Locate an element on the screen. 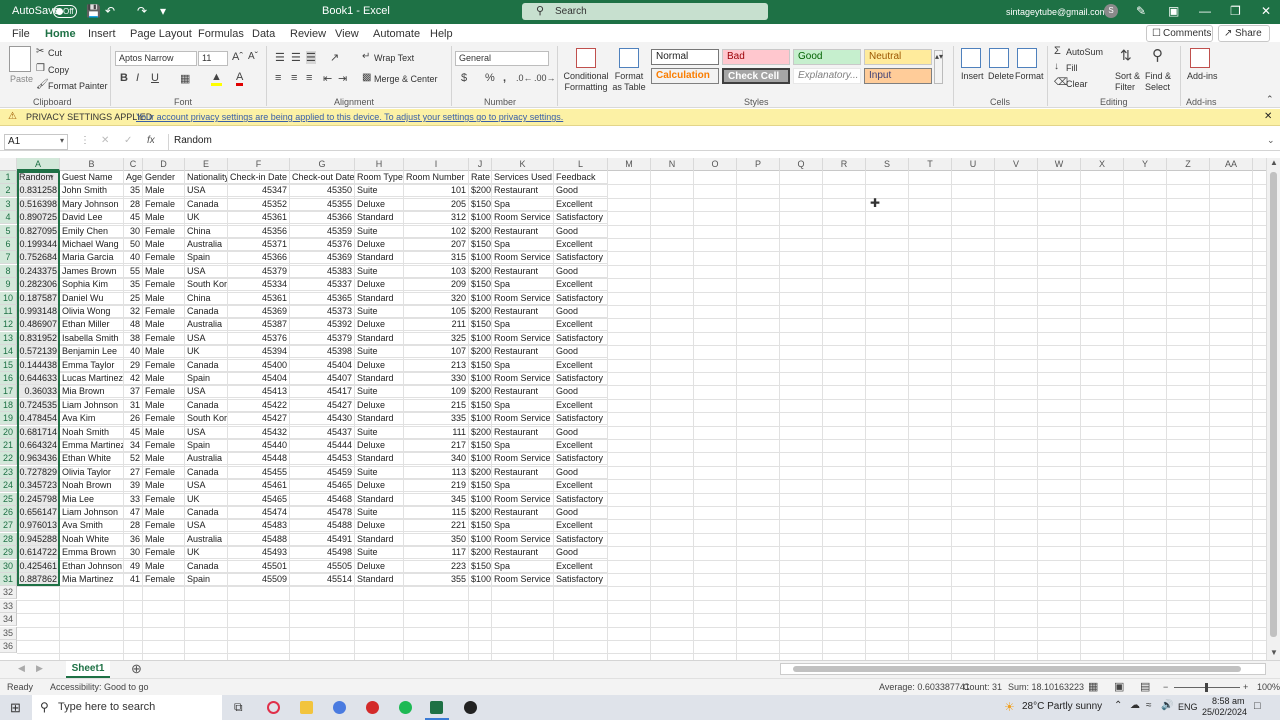  table-cell: 32 is located at coordinates (133, 311).